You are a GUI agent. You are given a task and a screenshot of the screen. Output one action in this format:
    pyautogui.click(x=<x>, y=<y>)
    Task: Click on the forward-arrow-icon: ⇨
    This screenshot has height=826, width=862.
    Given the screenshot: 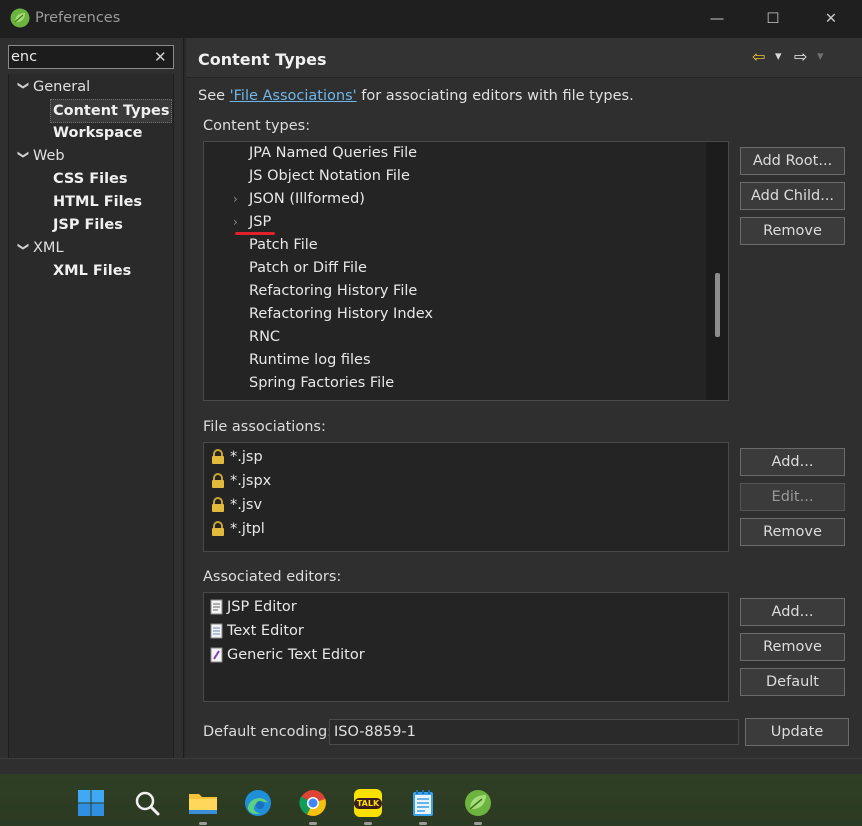 What is the action you would take?
    pyautogui.click(x=800, y=56)
    